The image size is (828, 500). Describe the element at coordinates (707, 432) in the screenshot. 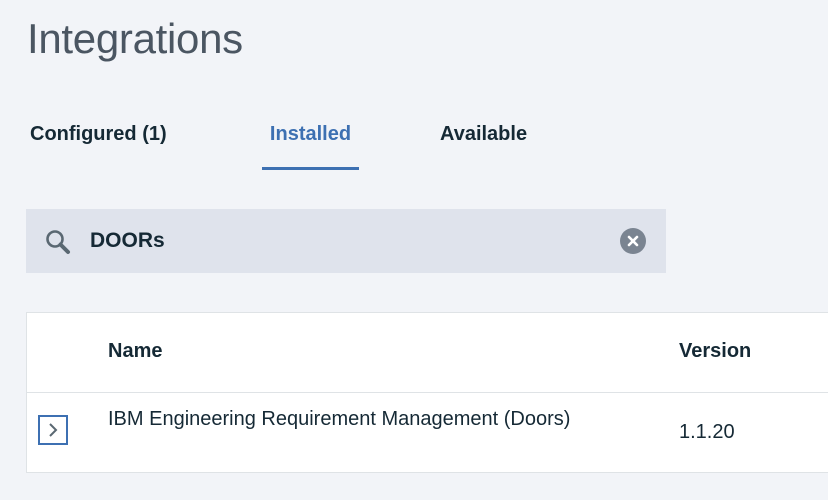

I see `integration-version: 1.1.20` at that location.